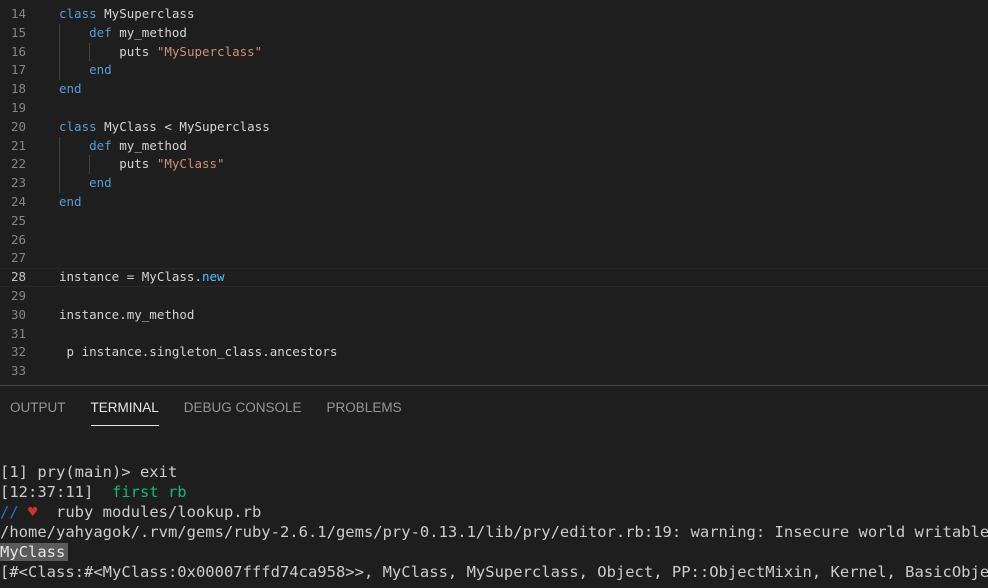 The height and width of the screenshot is (588, 988). What do you see at coordinates (494, 552) in the screenshot?
I see `terminal-line: MyClass` at bounding box center [494, 552].